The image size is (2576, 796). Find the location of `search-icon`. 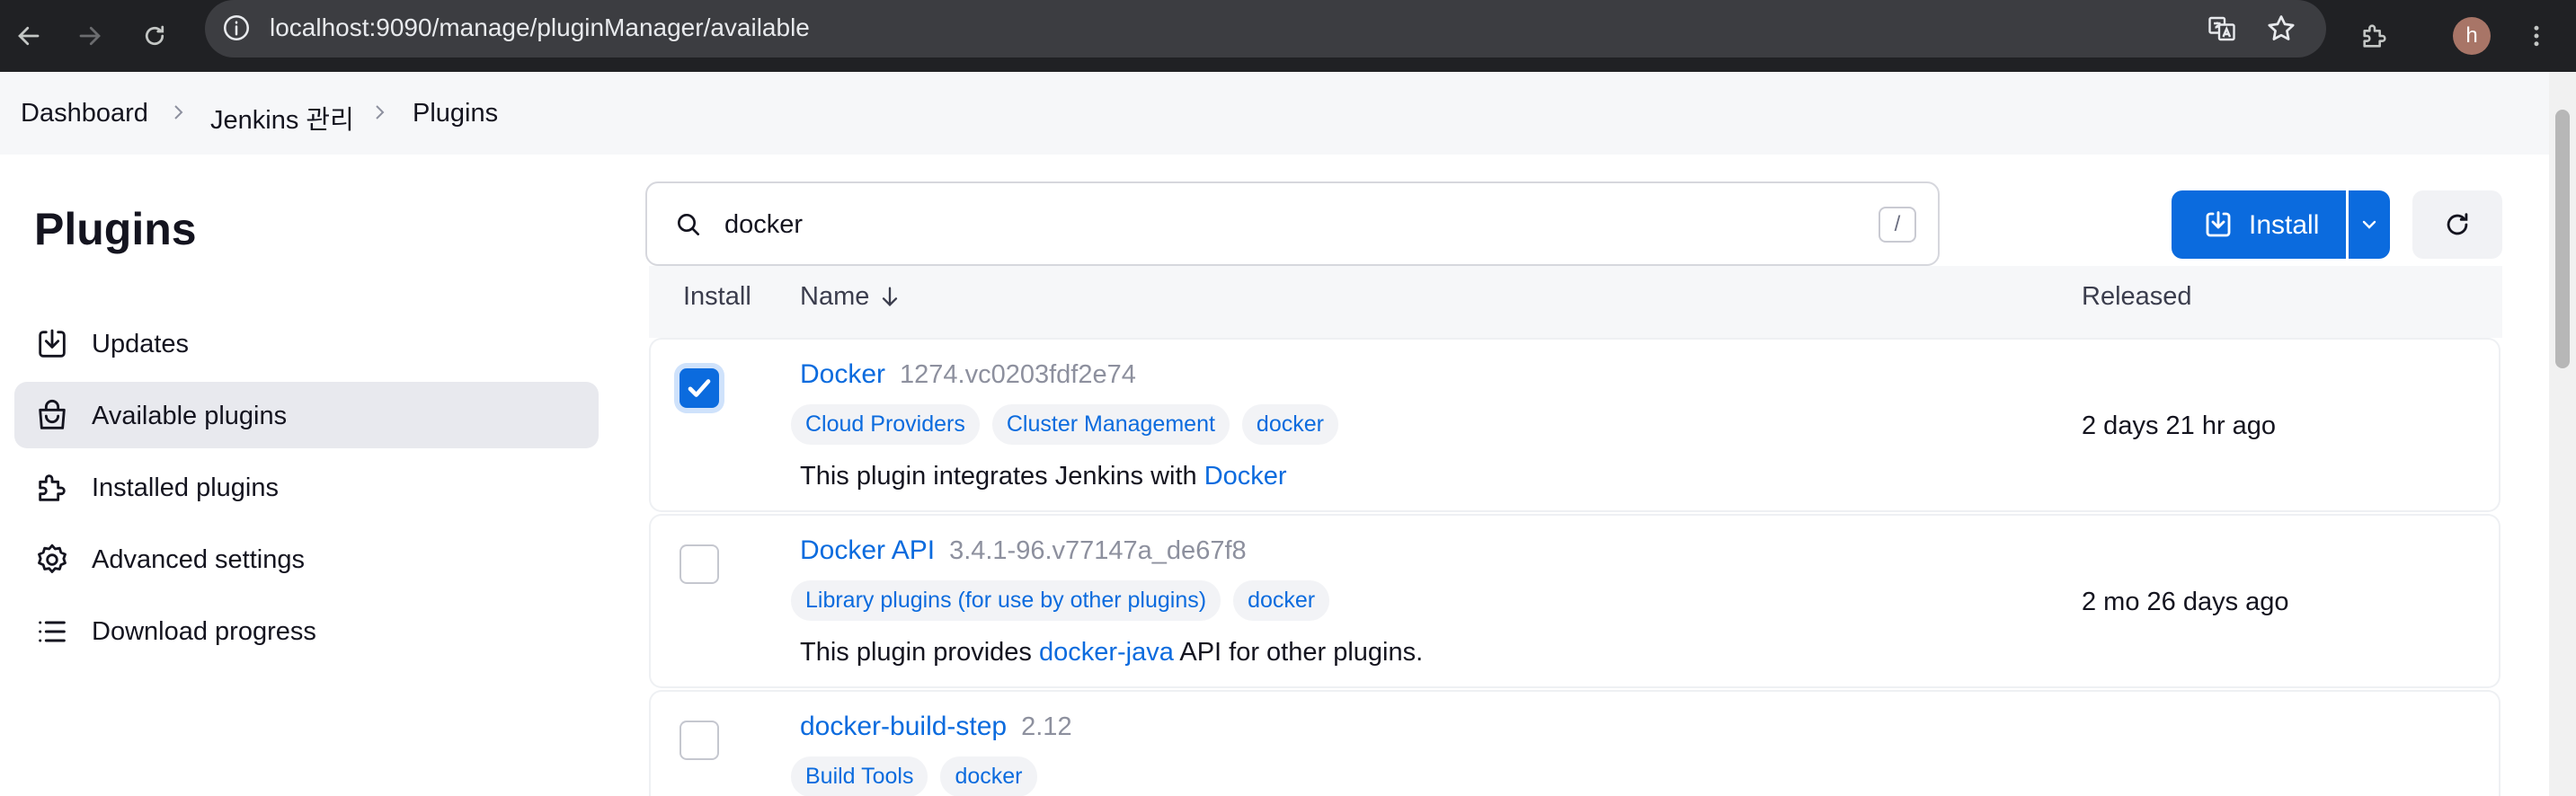

search-icon is located at coordinates (688, 224).